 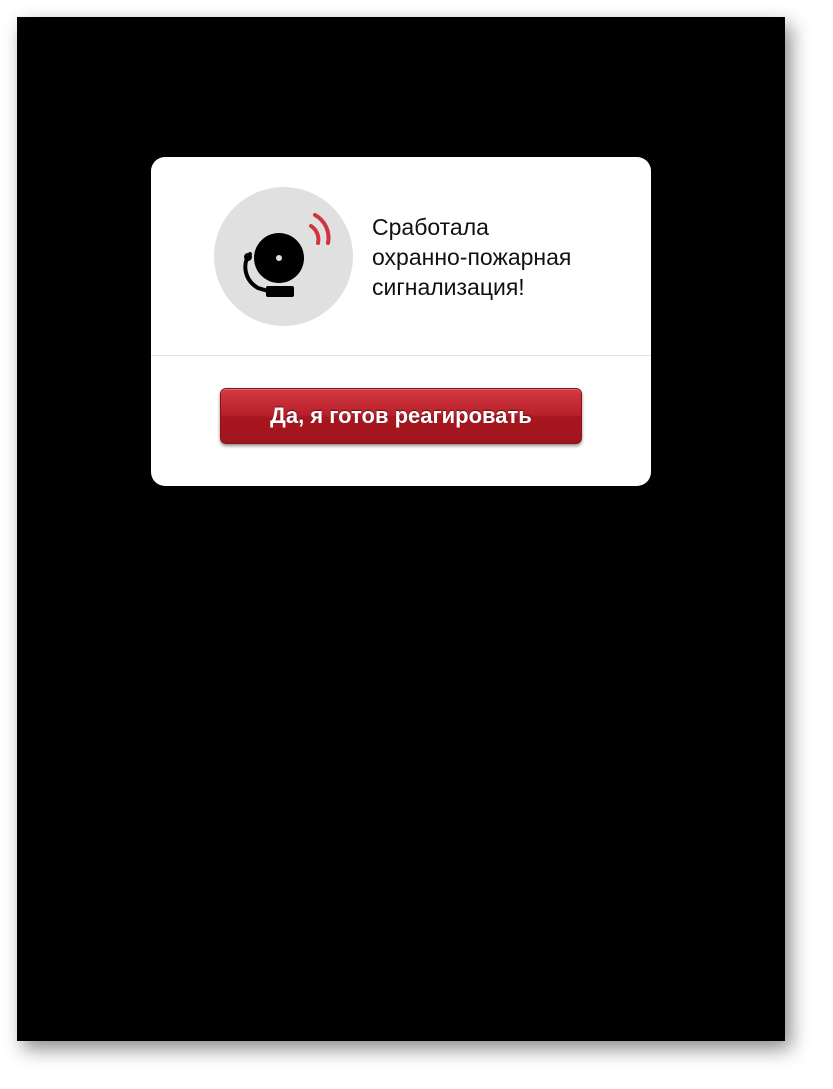 I want to click on divider, so click(x=401, y=355).